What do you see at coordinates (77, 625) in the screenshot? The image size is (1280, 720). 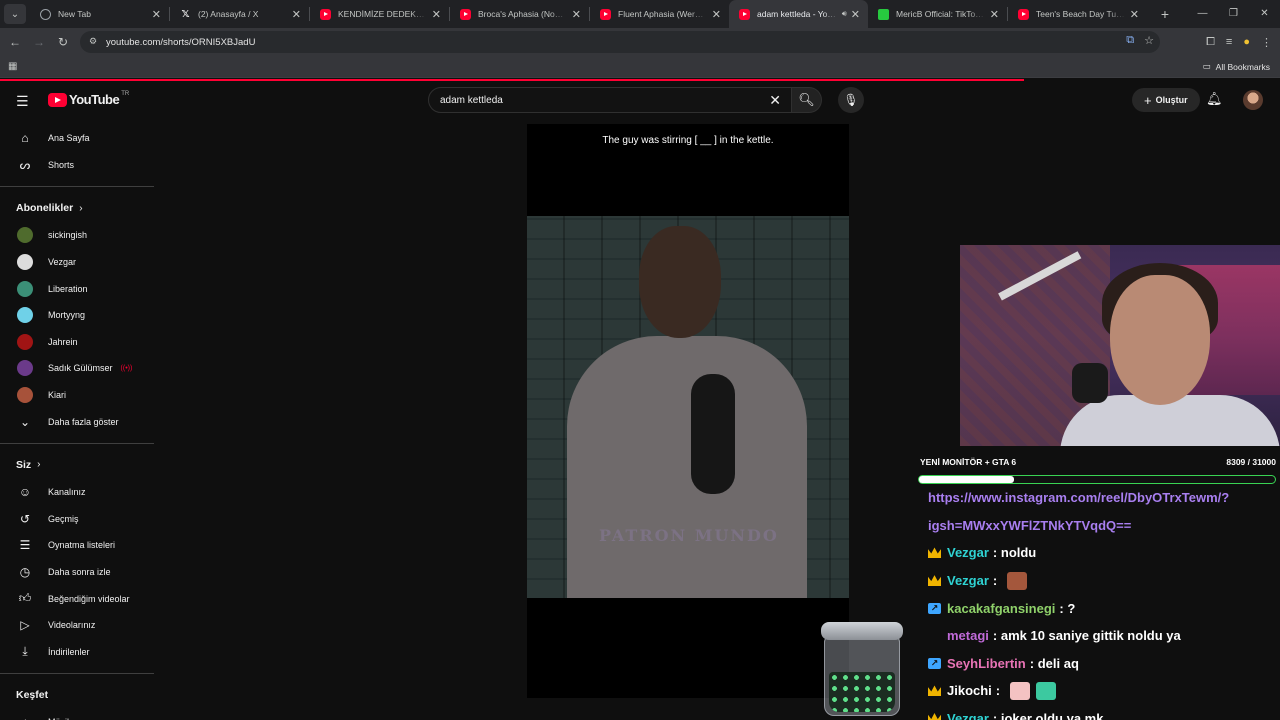 I see `sidebar-item: ▷ Videolarınız` at bounding box center [77, 625].